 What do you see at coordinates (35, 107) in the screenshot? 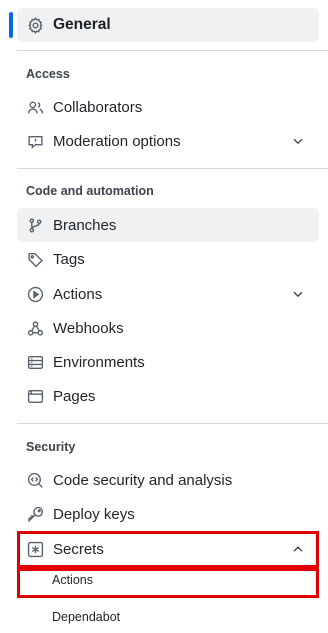
I see `people-icon` at bounding box center [35, 107].